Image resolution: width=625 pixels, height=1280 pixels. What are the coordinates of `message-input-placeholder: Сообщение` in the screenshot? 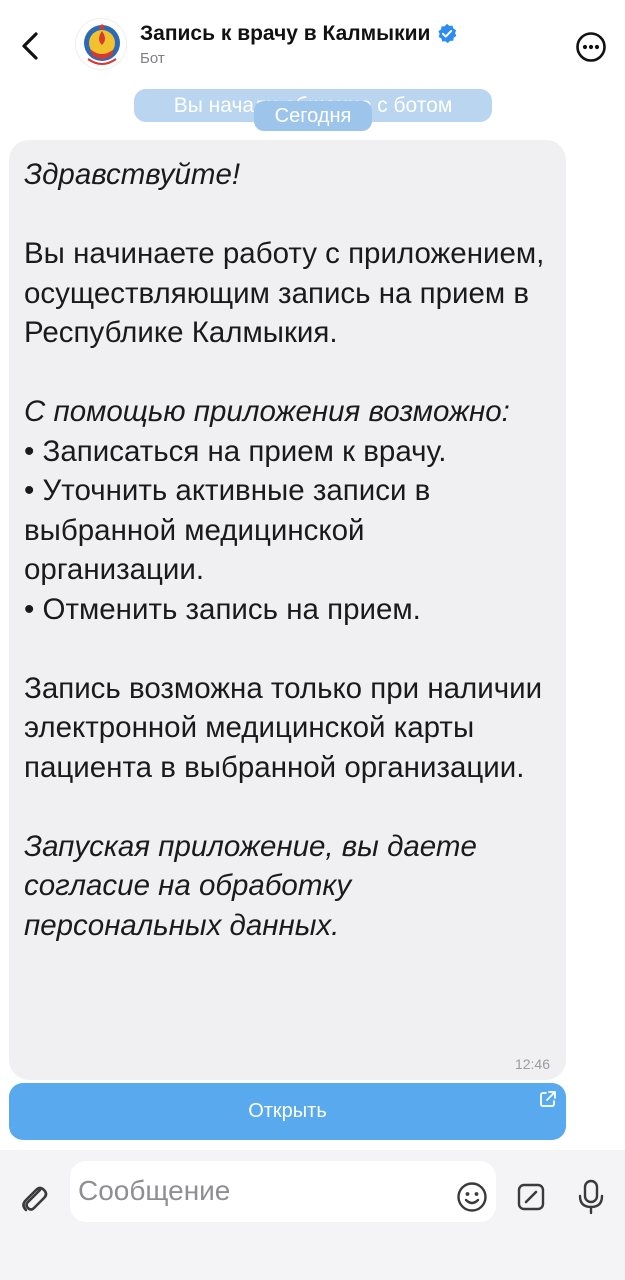 It's located at (154, 1190).